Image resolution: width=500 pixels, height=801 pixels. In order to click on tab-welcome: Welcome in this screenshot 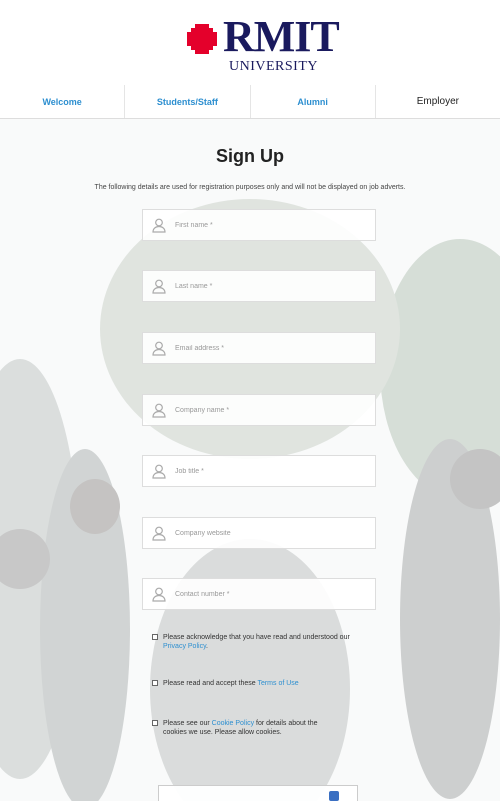, I will do `click(63, 101)`.